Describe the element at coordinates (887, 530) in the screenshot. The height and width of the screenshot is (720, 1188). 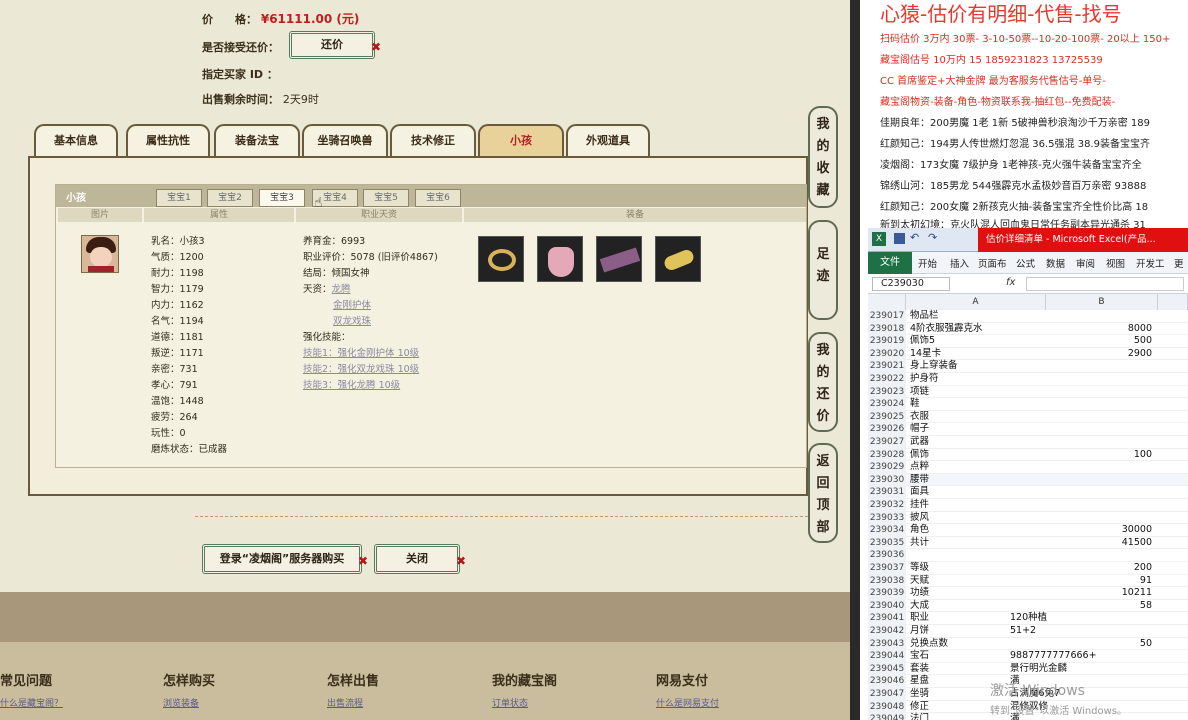
I see `row-number: 239034` at that location.